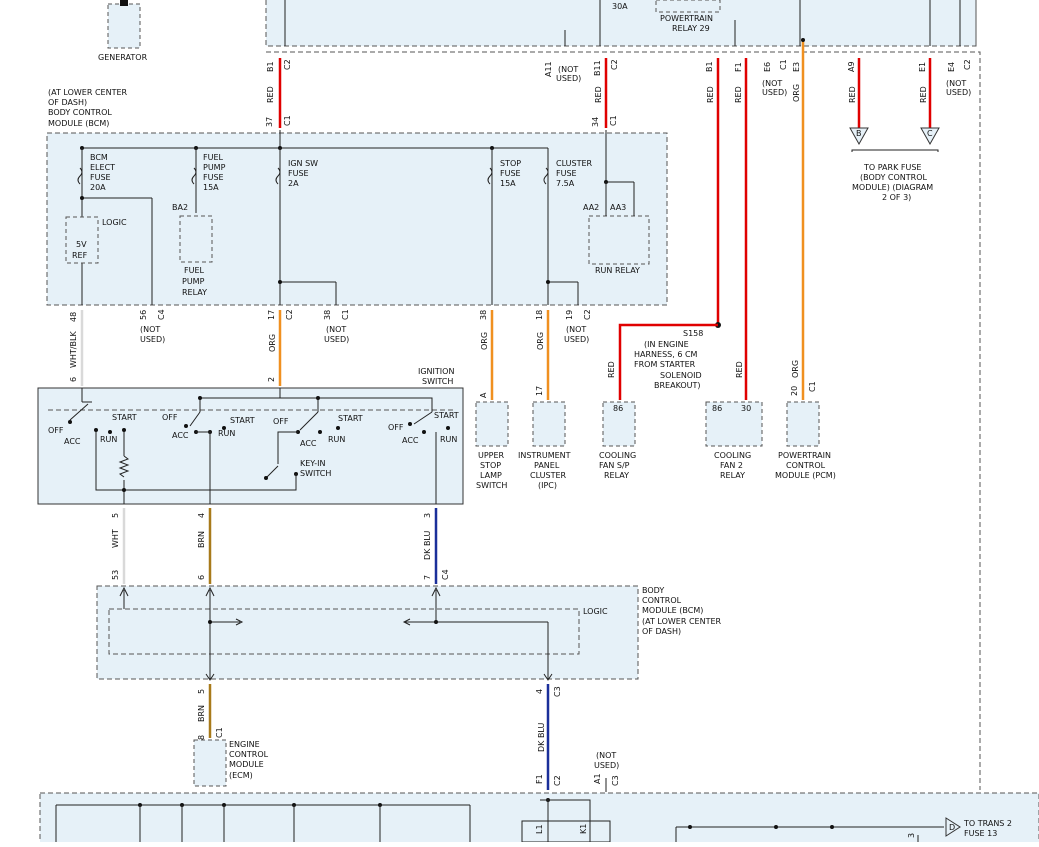 The image size is (1039, 847). I want to click on underhood-module: 30A POWERTRAIN RELAY 29, so click(621, 23).